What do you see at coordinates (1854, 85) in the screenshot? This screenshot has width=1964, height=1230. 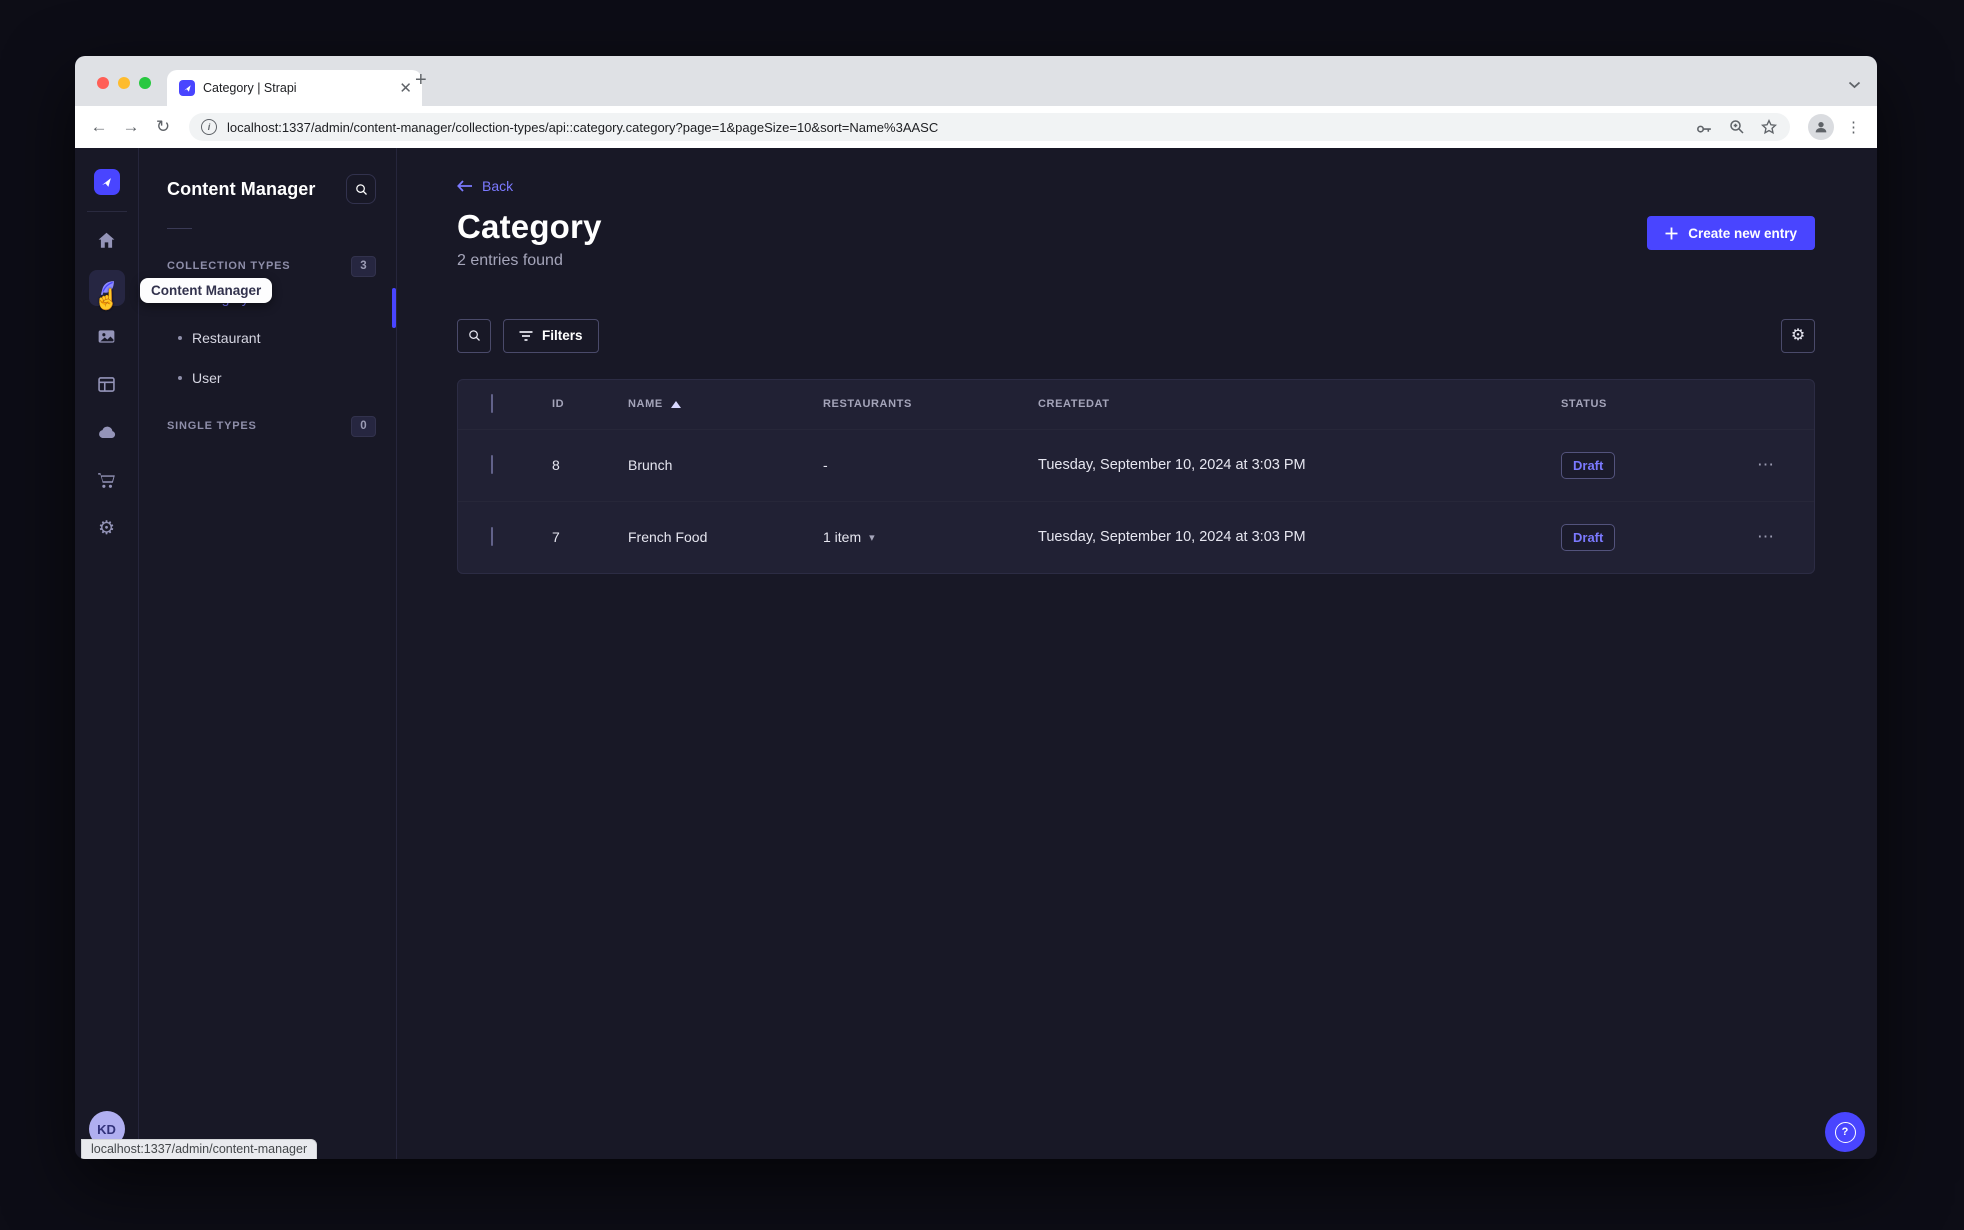 I see `tab-strip-chevron-icon` at bounding box center [1854, 85].